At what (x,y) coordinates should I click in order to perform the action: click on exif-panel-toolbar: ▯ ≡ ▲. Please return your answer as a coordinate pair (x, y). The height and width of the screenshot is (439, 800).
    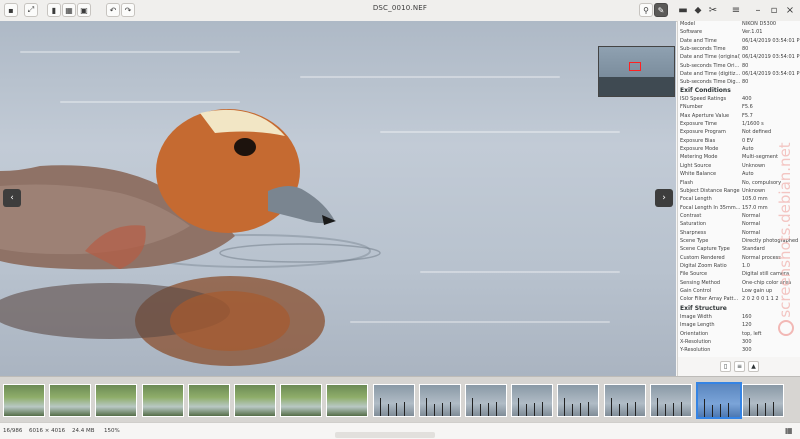
    Looking at the image, I should click on (738, 366).